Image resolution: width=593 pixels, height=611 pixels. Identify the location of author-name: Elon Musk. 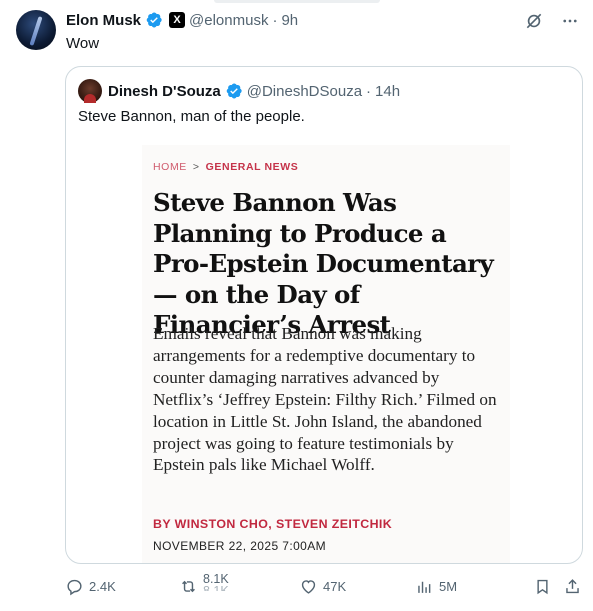
(103, 20).